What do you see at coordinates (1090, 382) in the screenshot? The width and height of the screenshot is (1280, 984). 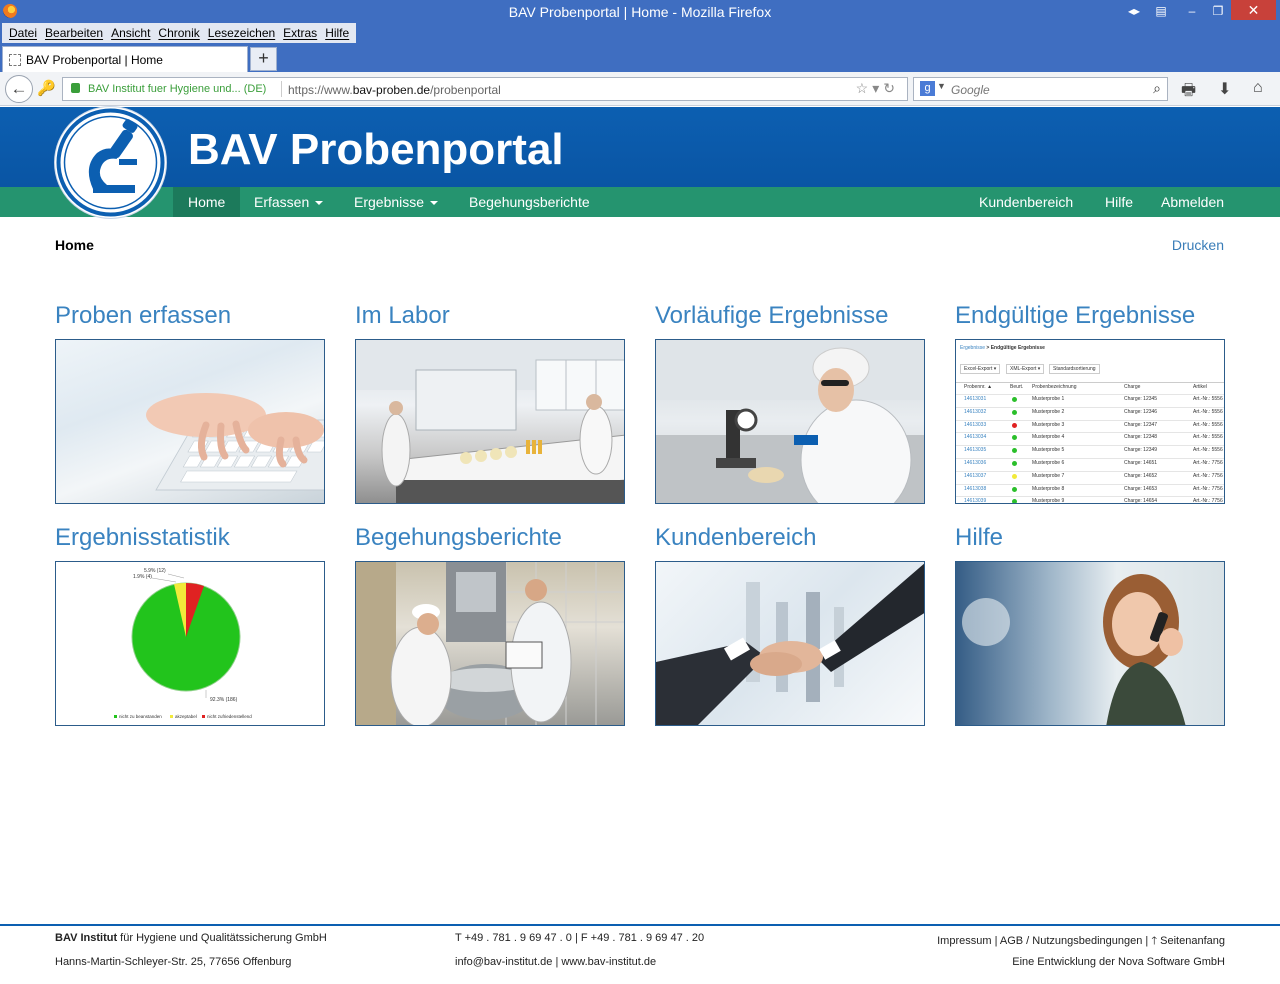 I see `mini-header-rule` at bounding box center [1090, 382].